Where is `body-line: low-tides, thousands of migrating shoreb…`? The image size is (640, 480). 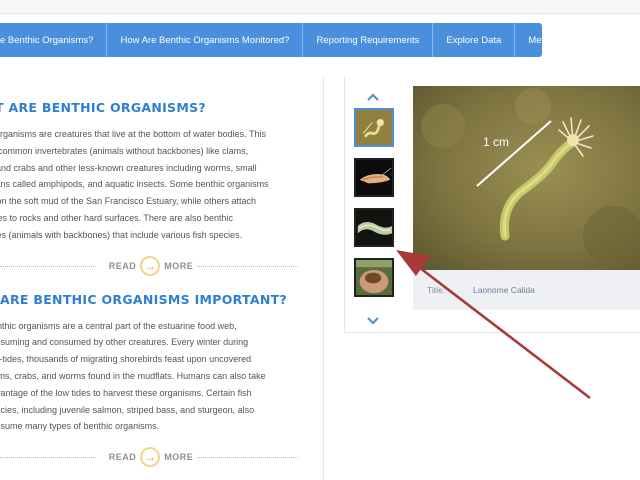
body-line: low-tides, thousands of migrating shoreb… is located at coordinates (126, 359).